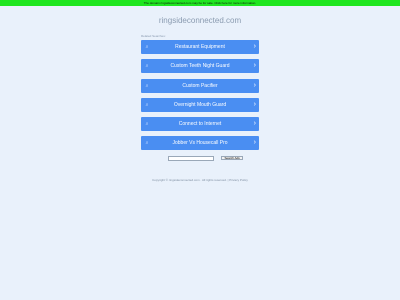 The width and height of the screenshot is (400, 300). I want to click on related-link-label: Custom Pacifier, so click(200, 85).